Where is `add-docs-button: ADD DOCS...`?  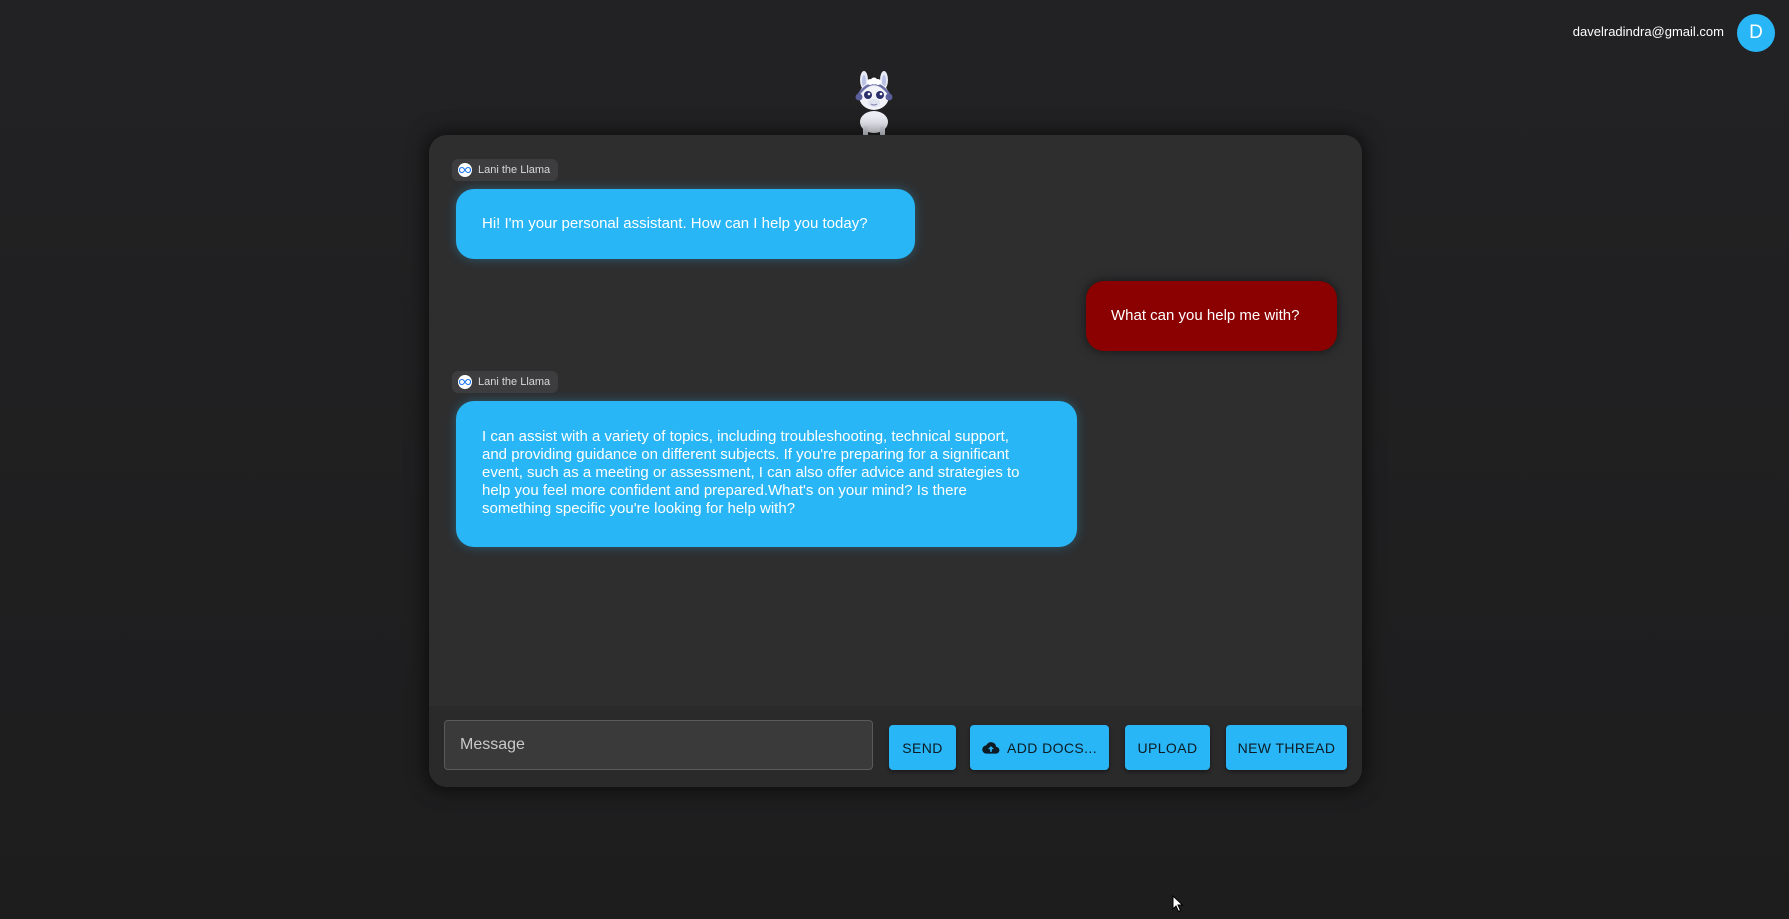
add-docs-button: ADD DOCS... is located at coordinates (1039, 747).